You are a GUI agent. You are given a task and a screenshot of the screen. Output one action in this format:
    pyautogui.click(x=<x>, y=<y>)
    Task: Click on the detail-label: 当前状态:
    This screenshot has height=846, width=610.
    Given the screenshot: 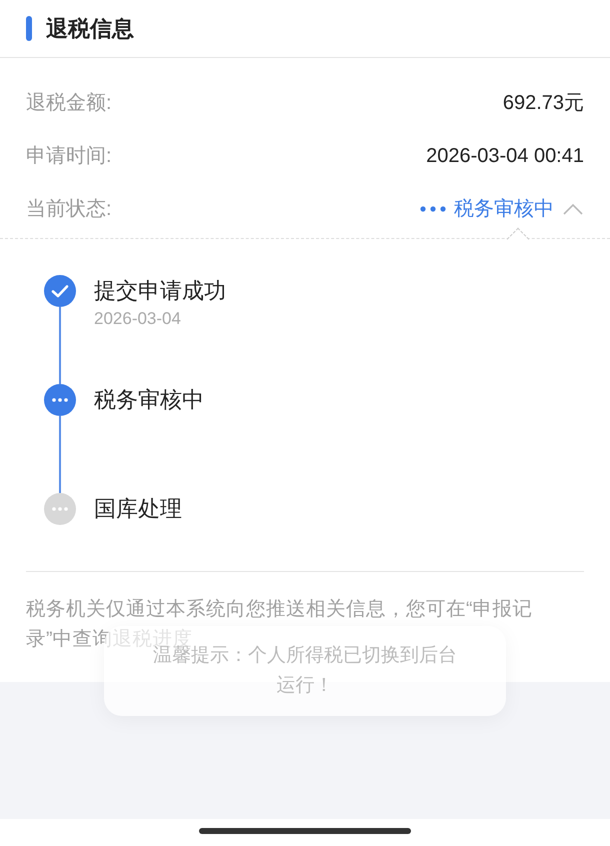 What is the action you would take?
    pyautogui.click(x=69, y=209)
    